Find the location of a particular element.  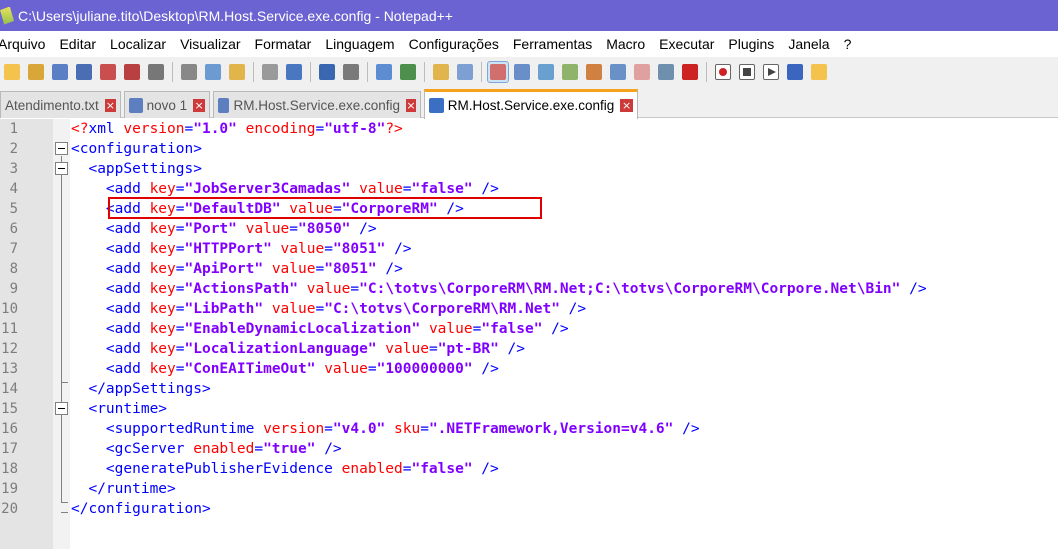

play-macro-button is located at coordinates (771, 72).